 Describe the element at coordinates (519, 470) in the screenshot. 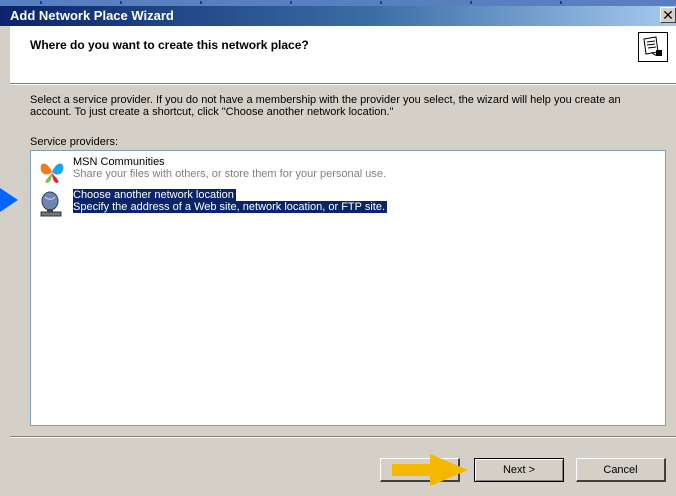

I see `next-button: Next >` at that location.